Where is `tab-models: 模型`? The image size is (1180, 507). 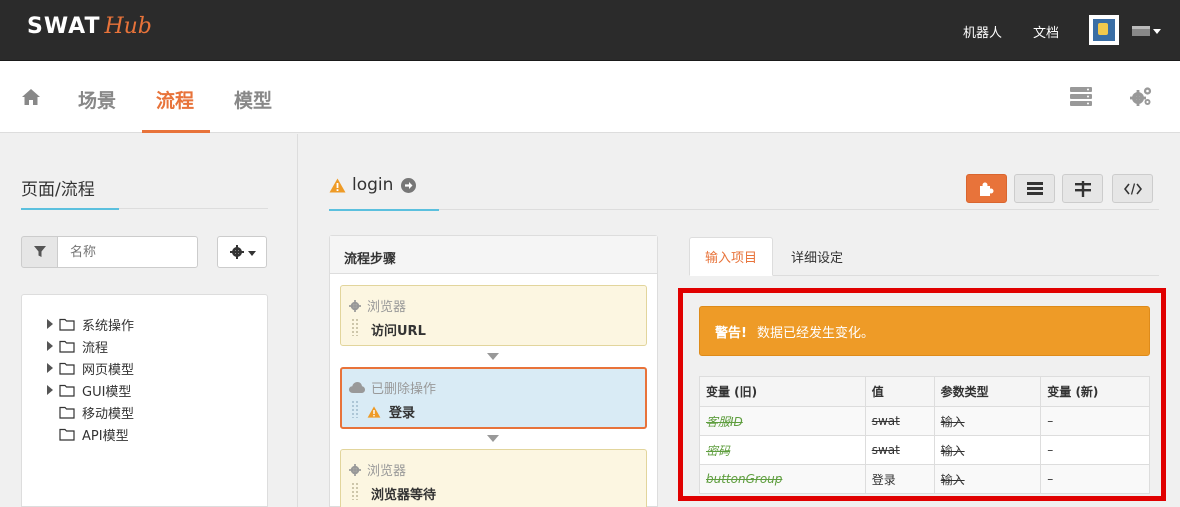
tab-models: 模型 is located at coordinates (253, 99).